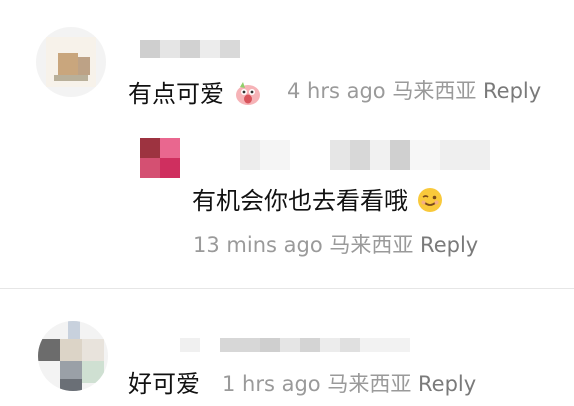  What do you see at coordinates (164, 384) in the screenshot?
I see `comment-text: 好可爱` at bounding box center [164, 384].